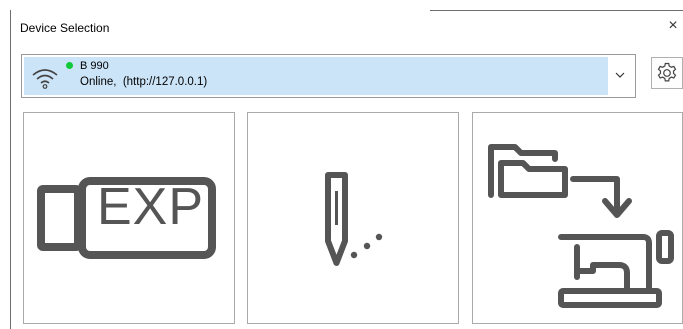 This screenshot has width=683, height=329. I want to click on window-edge, so click(10, 169).